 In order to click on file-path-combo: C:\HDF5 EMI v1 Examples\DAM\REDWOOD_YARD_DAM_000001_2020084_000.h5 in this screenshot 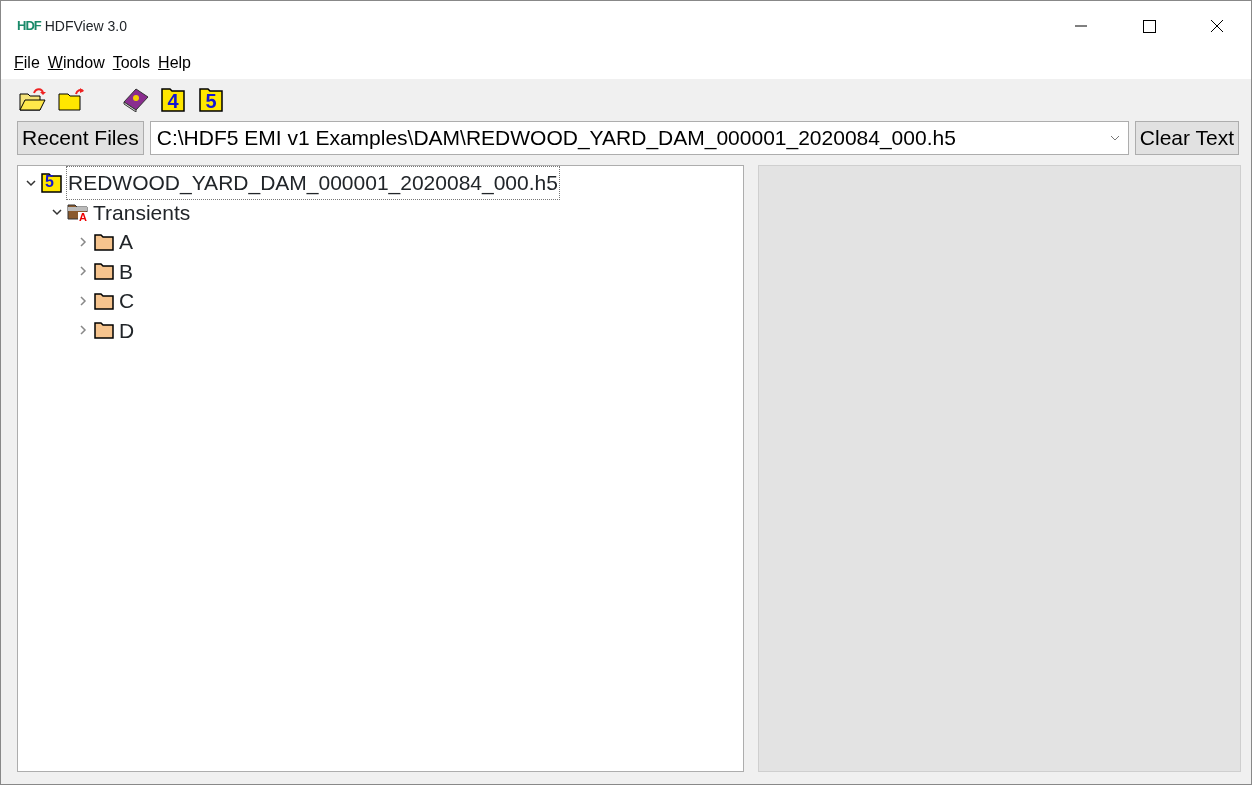, I will do `click(639, 138)`.